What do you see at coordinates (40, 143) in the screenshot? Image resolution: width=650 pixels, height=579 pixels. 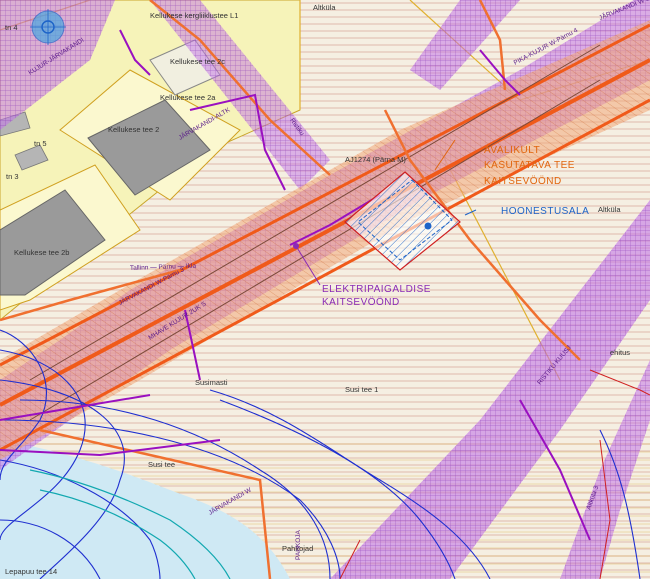 I see `label-tn5: tn 5` at bounding box center [40, 143].